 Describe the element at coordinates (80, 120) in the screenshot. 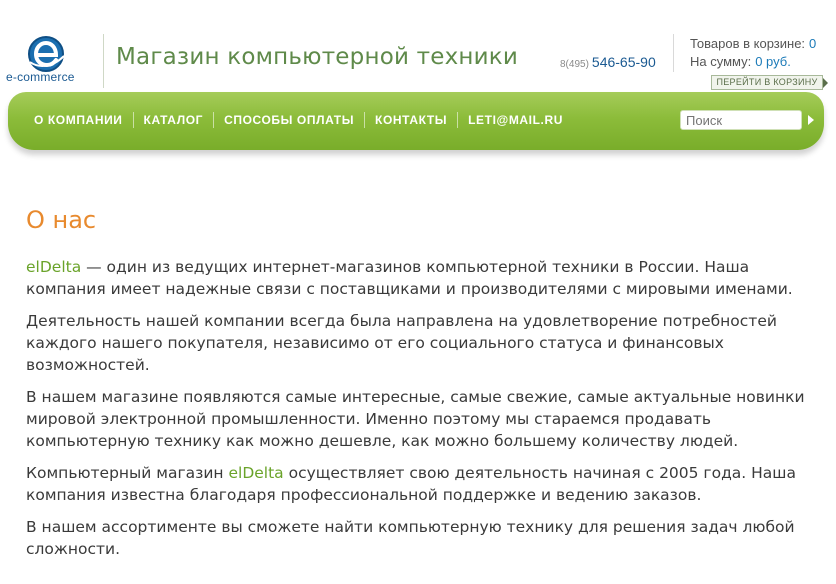

I see `nav-item-about: О КОМПАНИИ` at that location.